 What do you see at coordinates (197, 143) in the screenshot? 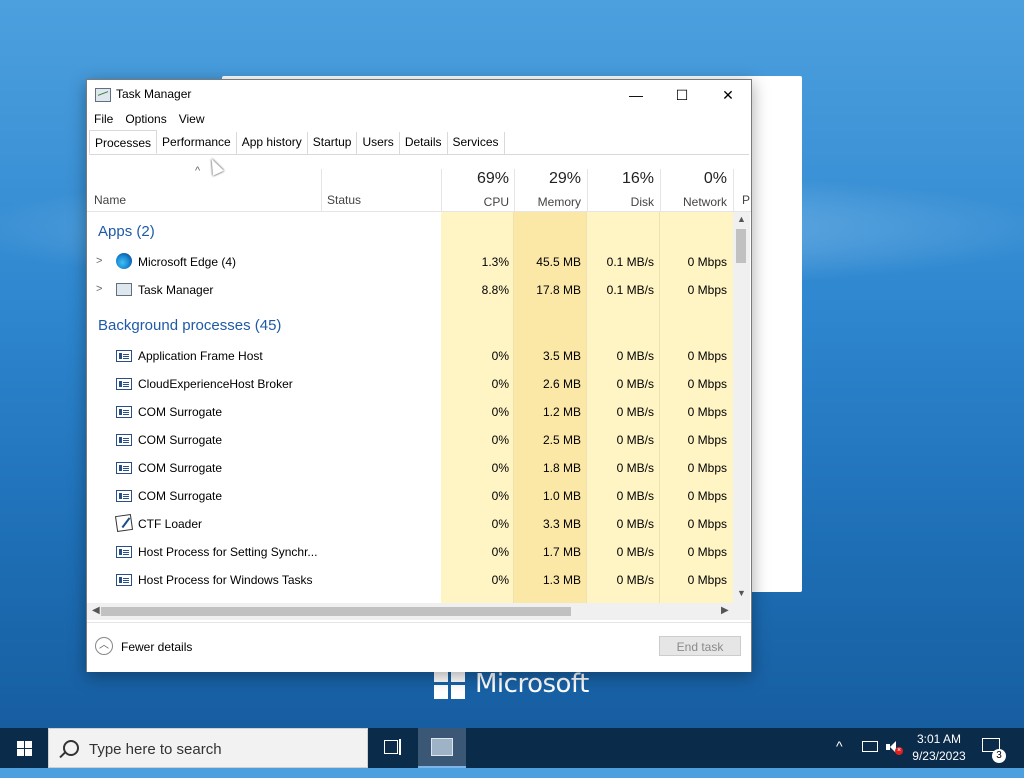
I see `tab-performance: Performance` at bounding box center [197, 143].